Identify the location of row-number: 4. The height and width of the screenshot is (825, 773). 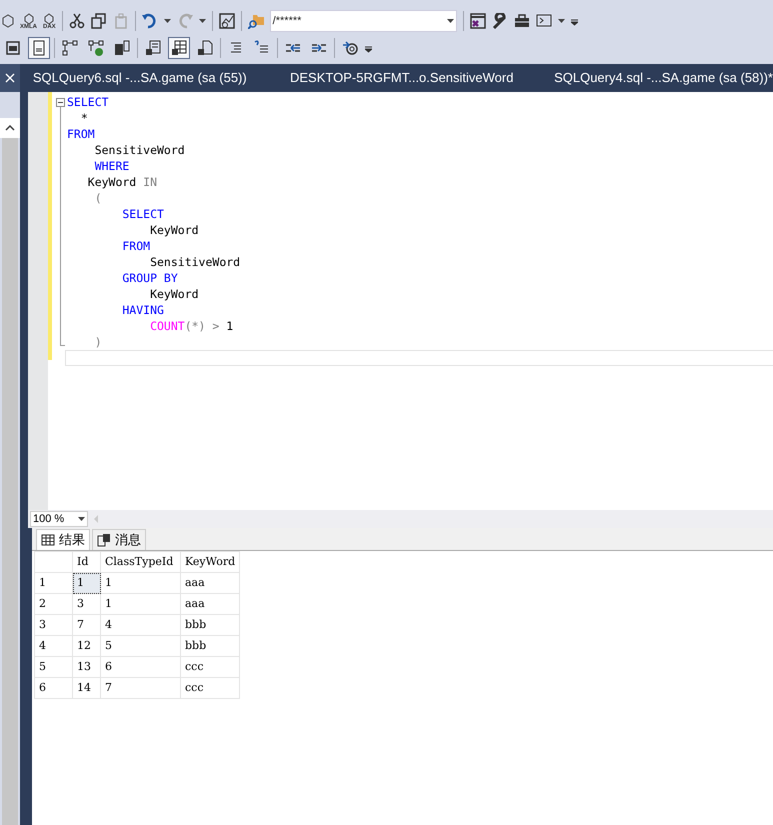
(53, 646).